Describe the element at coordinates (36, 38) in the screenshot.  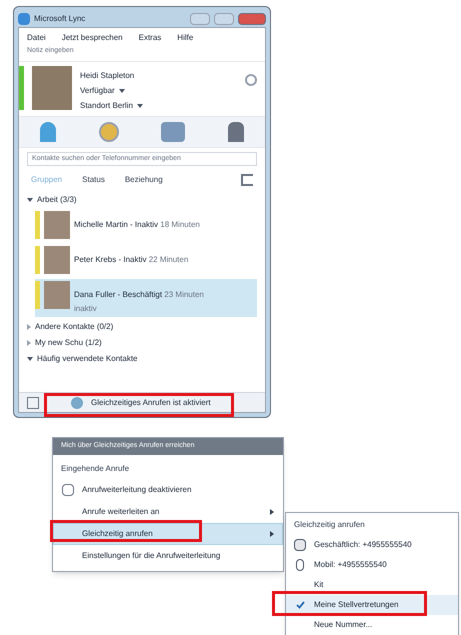
I see `menu-bar-item: Datei` at that location.